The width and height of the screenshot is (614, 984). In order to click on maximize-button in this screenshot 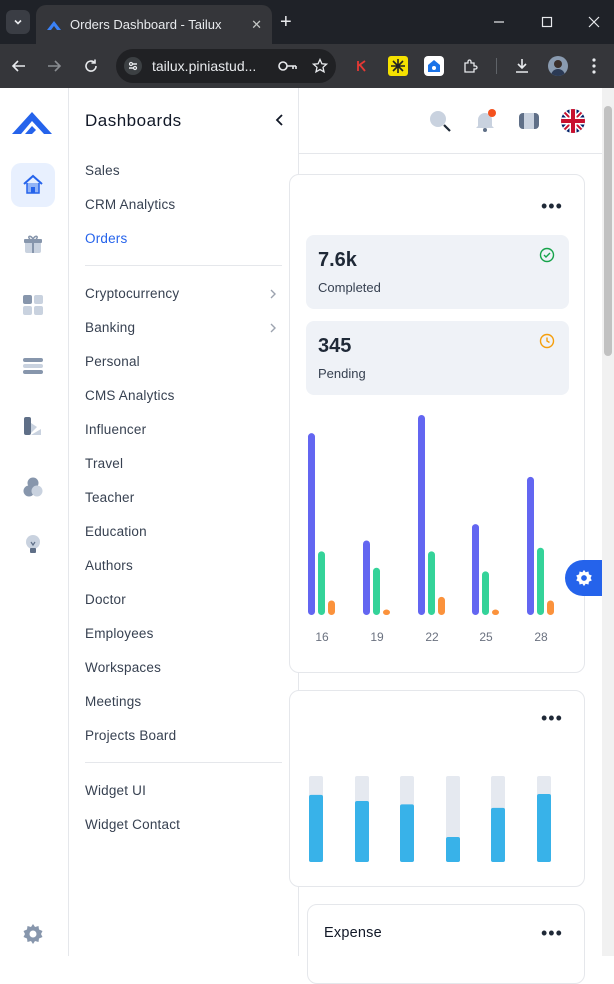, I will do `click(547, 22)`.